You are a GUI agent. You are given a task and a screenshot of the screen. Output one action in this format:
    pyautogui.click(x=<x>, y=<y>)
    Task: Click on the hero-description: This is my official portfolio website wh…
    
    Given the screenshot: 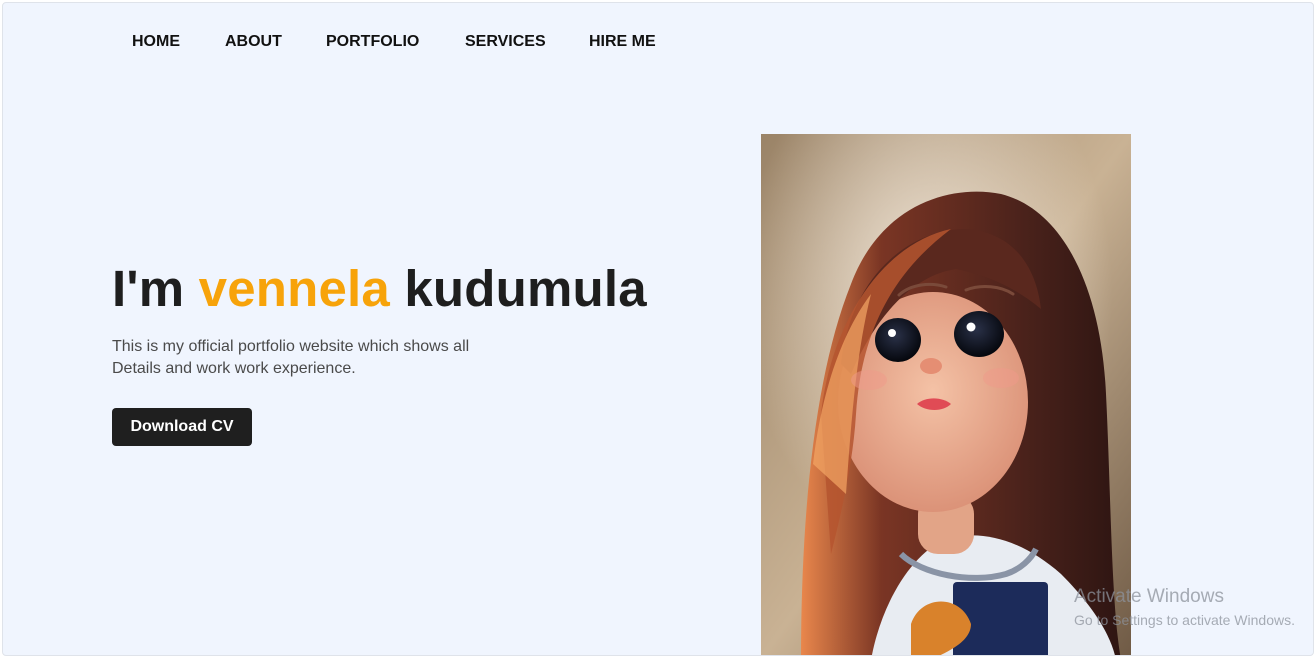 What is the action you would take?
    pyautogui.click(x=307, y=358)
    